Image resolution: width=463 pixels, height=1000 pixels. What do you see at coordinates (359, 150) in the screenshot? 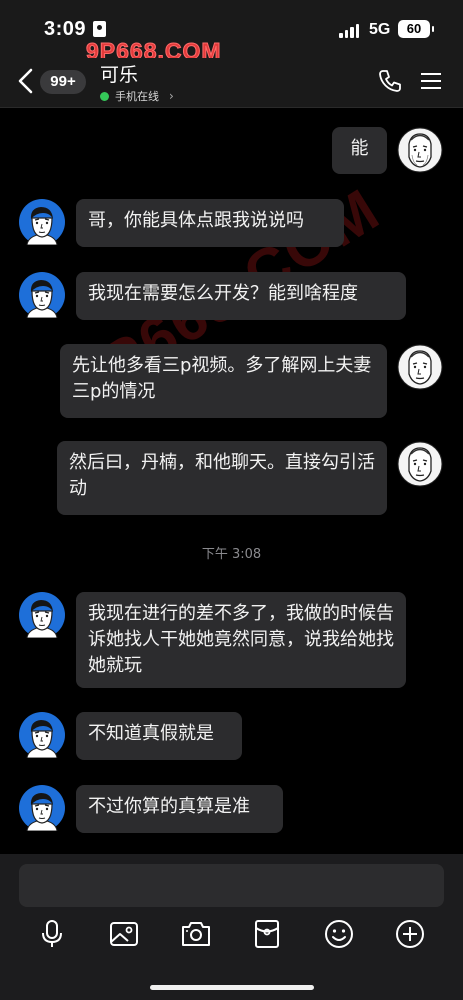
I see `message-bubble-sent: 能` at bounding box center [359, 150].